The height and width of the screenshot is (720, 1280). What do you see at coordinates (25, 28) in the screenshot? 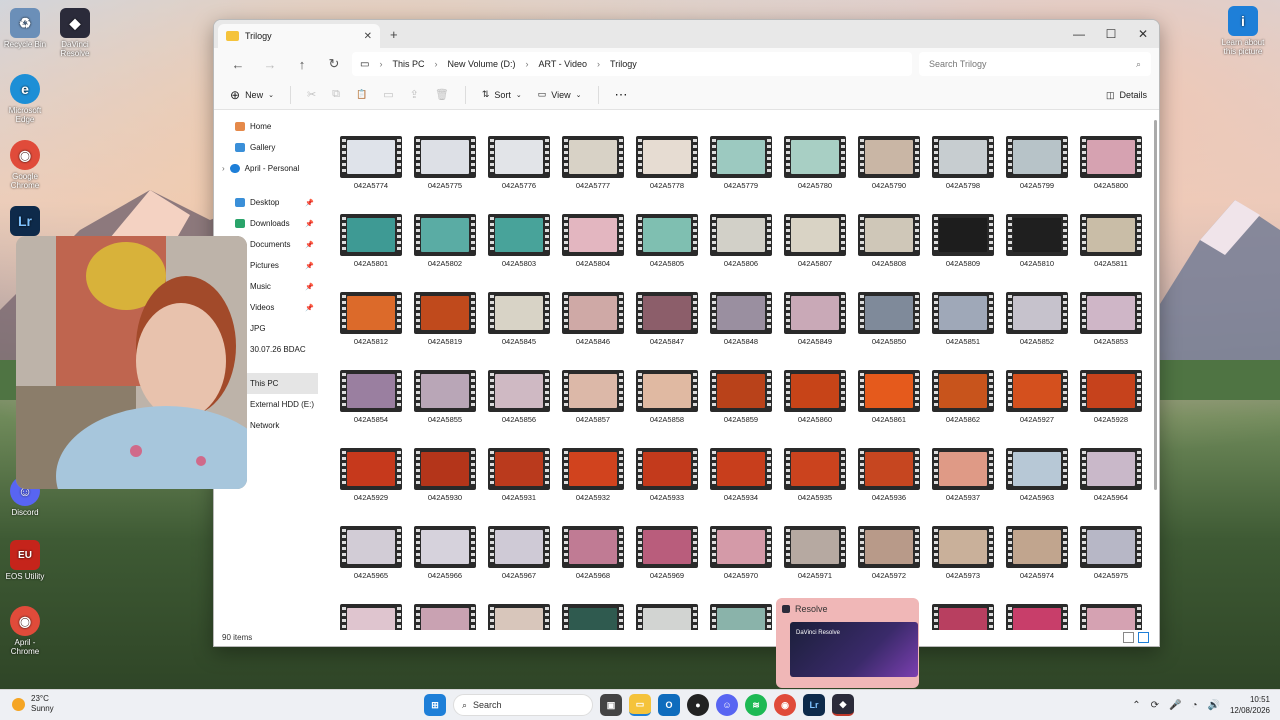
I see `desktop-icon-recycle-bin: ♻ Recycle Bin` at bounding box center [25, 28].